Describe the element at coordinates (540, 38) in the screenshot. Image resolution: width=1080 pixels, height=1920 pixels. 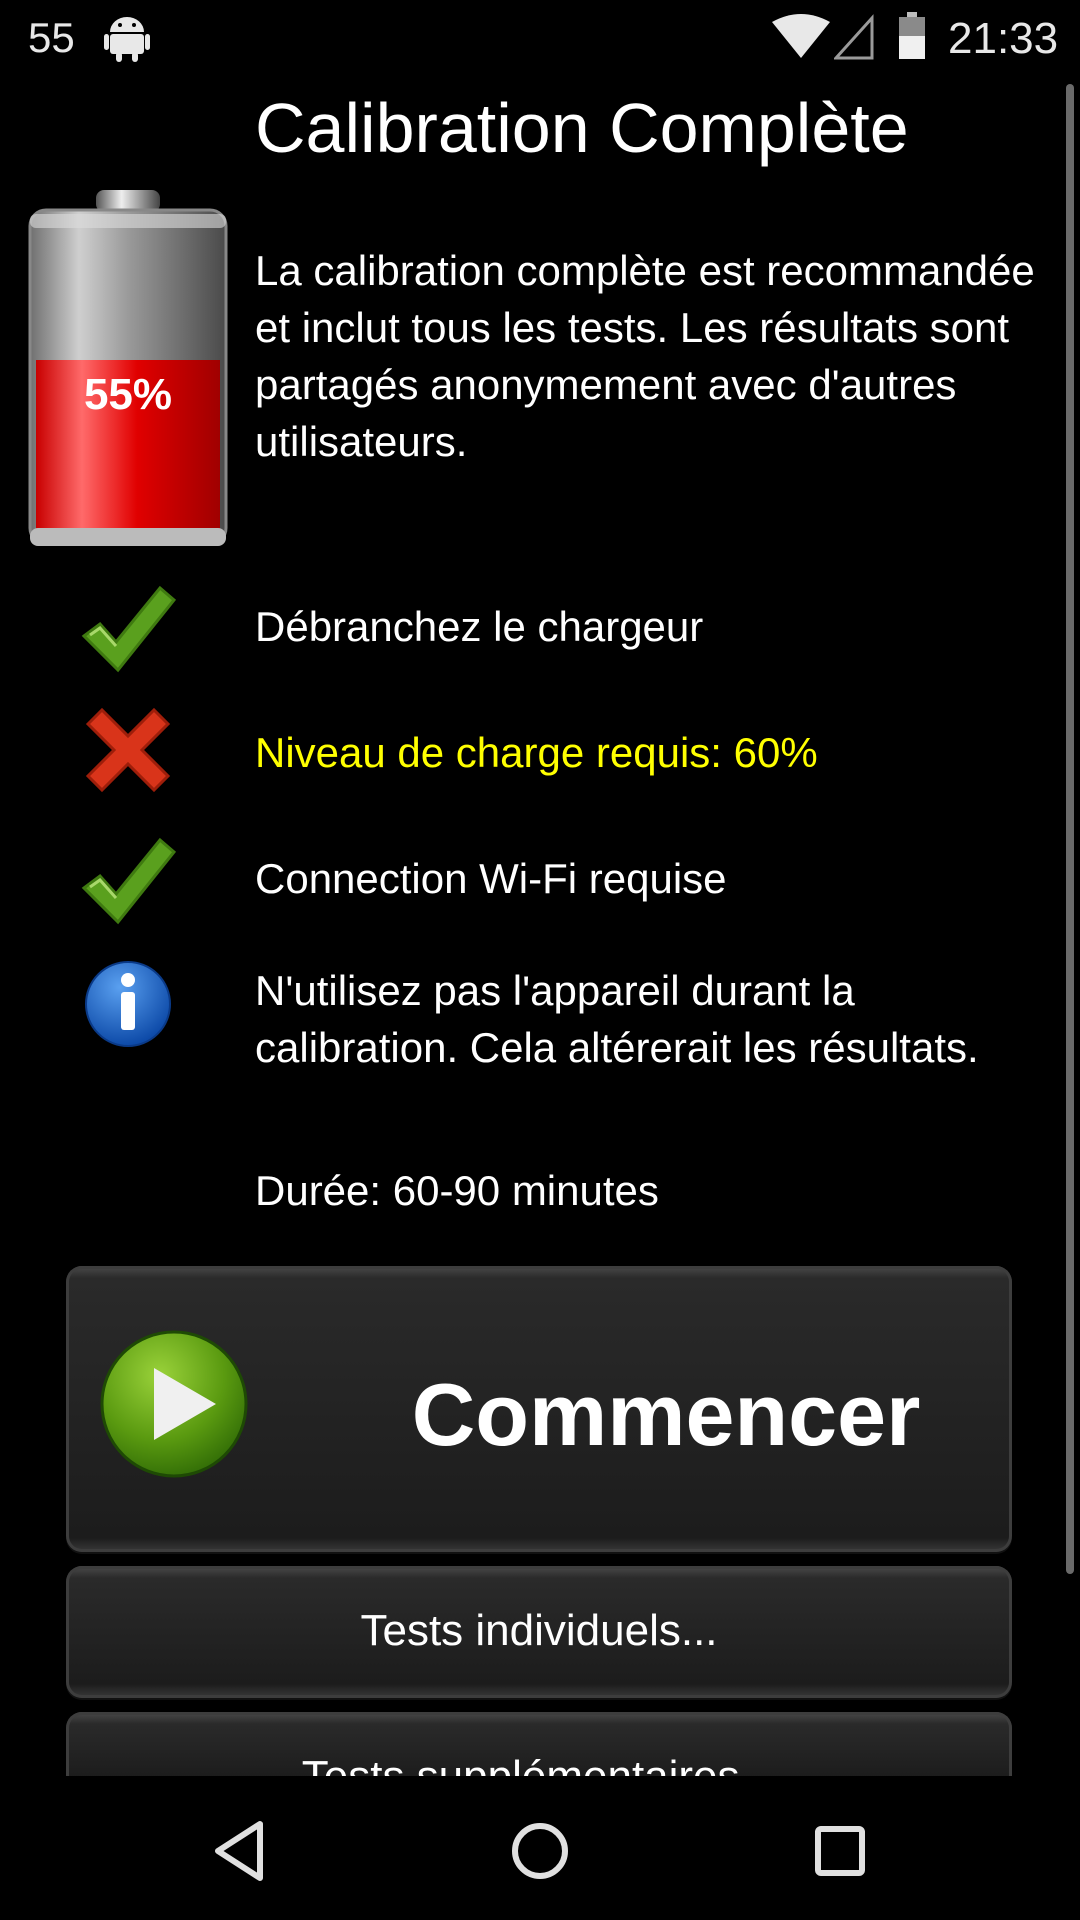
I see `status-bar: 55 21:33` at that location.